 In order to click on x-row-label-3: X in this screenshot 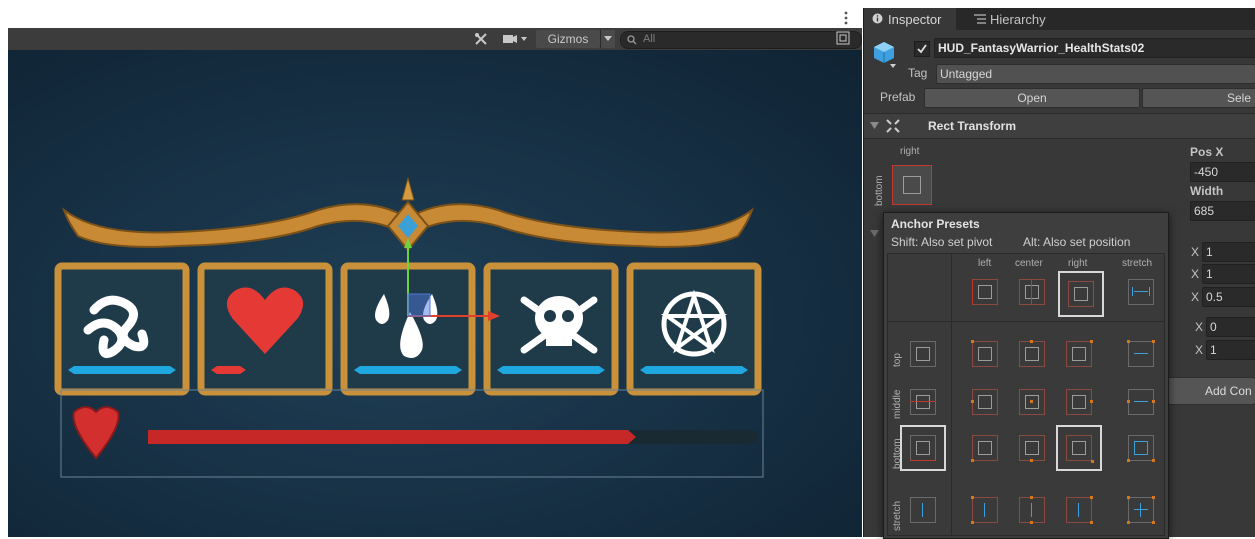, I will do `click(1195, 297)`.